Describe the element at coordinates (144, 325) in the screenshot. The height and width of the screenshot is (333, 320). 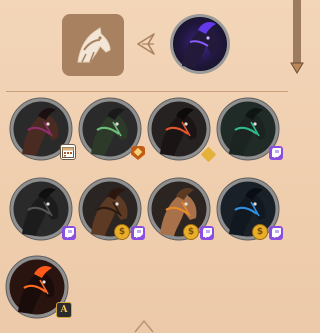
I see `scroll-up-chevron-icon` at that location.